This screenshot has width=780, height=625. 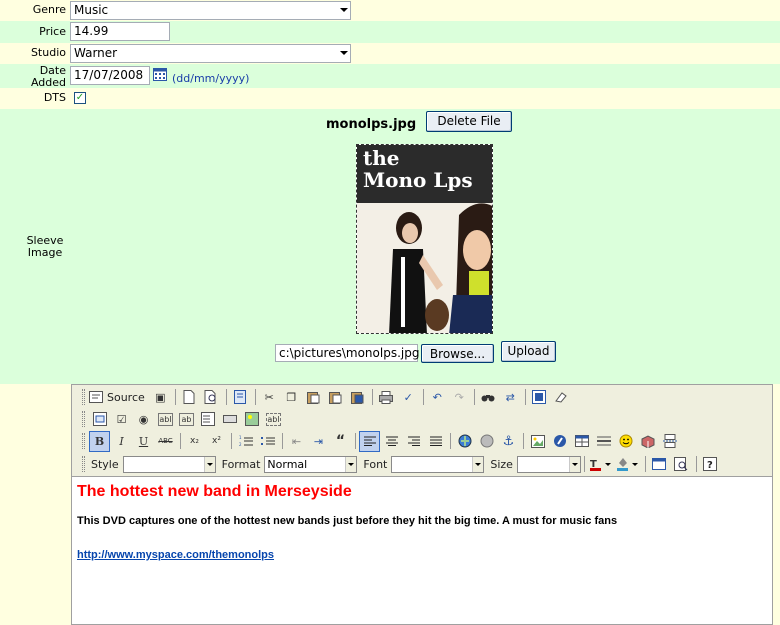 I want to click on smiley-icon, so click(x=625, y=441).